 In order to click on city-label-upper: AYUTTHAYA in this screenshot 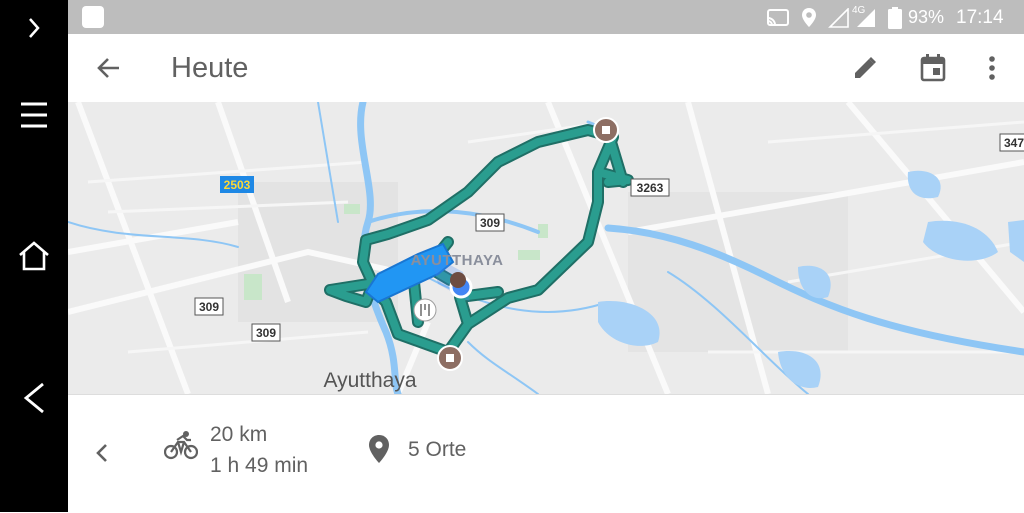, I will do `click(457, 260)`.